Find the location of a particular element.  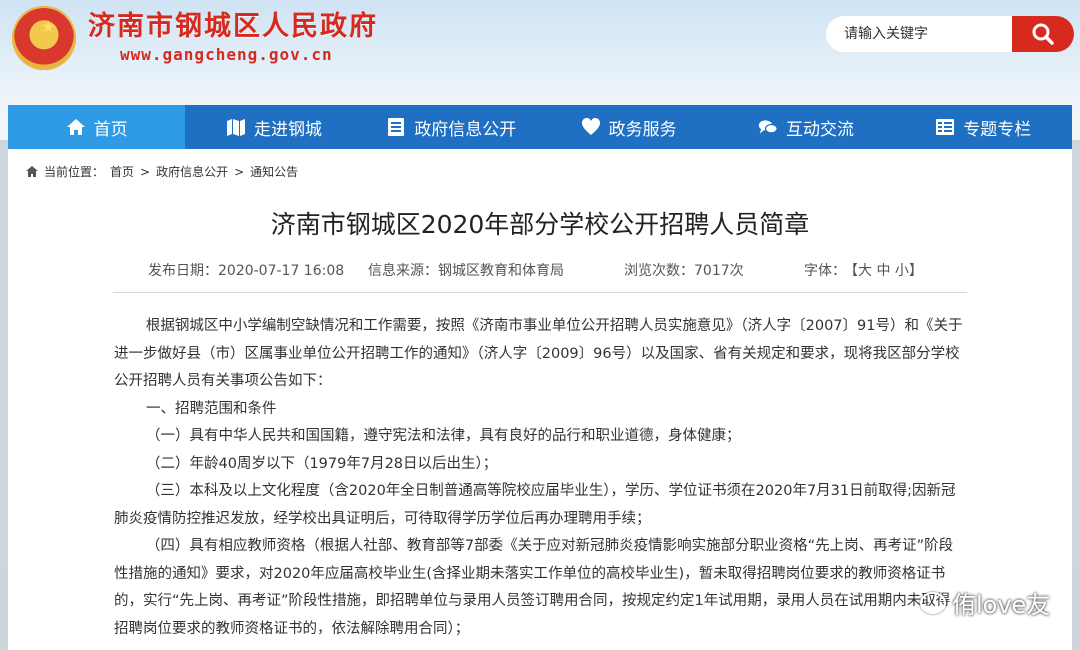

info-source: 信息来源：钢城区教育和体育局 is located at coordinates (466, 271).